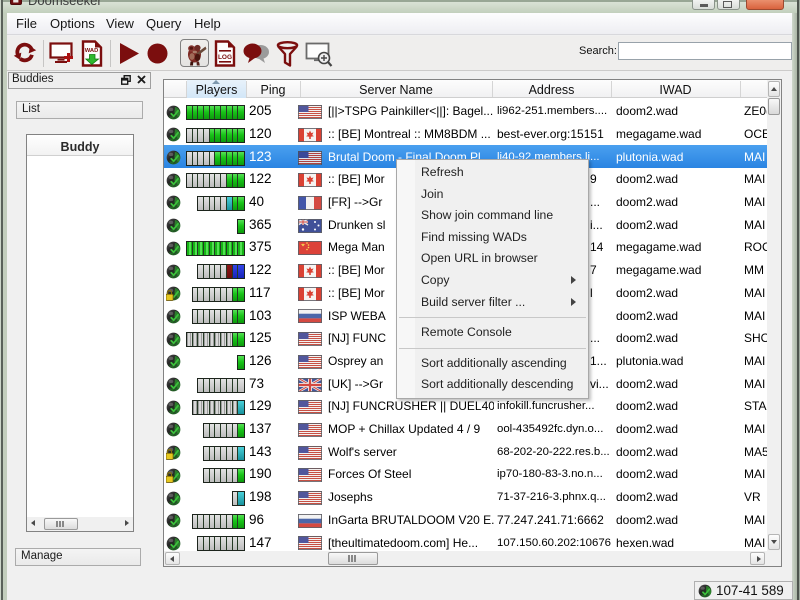 The image size is (800, 600). Describe the element at coordinates (92, 51) in the screenshot. I see `svg-text: WAD` at that location.